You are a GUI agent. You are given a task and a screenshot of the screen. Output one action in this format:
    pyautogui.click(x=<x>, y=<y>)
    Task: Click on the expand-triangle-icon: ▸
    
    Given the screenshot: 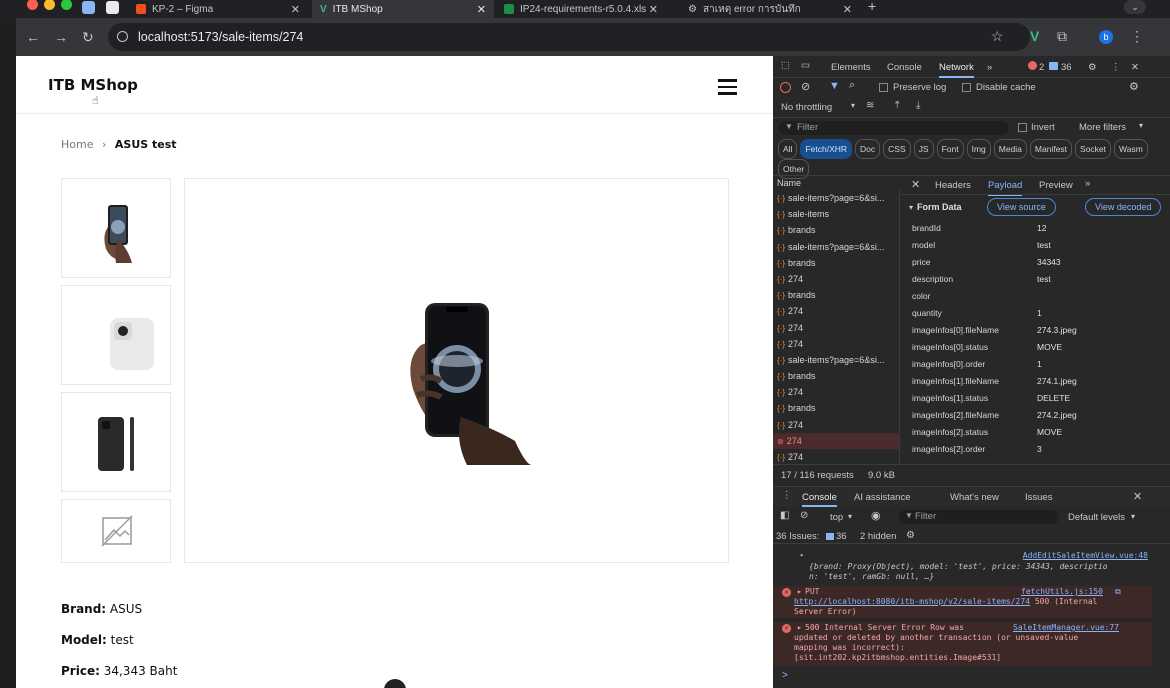 What is the action you would take?
    pyautogui.click(x=799, y=592)
    